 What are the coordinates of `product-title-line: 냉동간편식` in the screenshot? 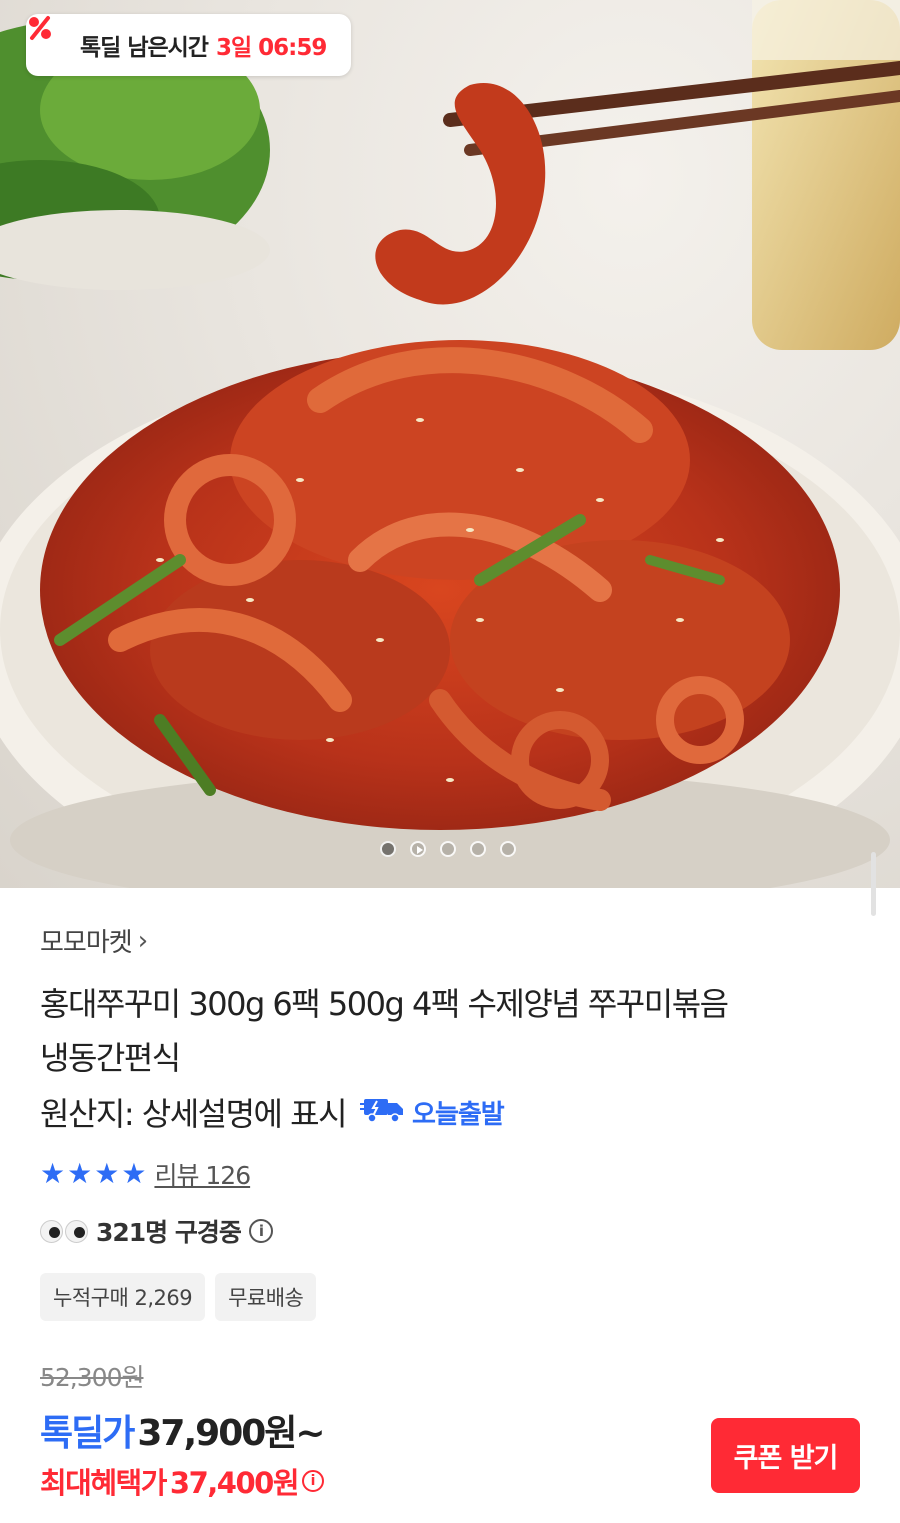 It's located at (110, 1058).